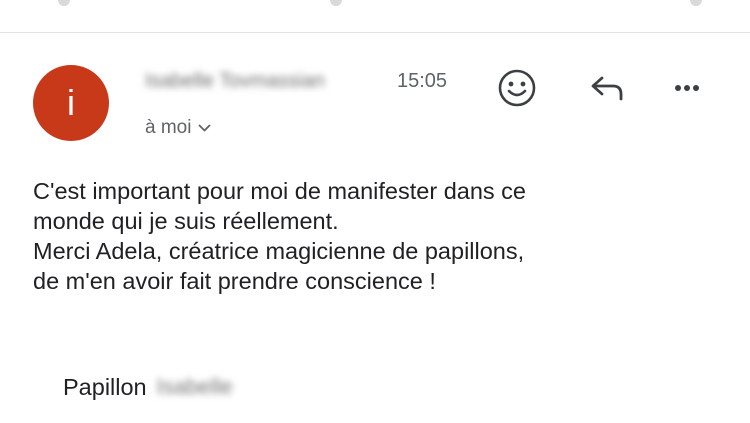  I want to click on sender-name: Isabelle Tovmassian, so click(235, 81).